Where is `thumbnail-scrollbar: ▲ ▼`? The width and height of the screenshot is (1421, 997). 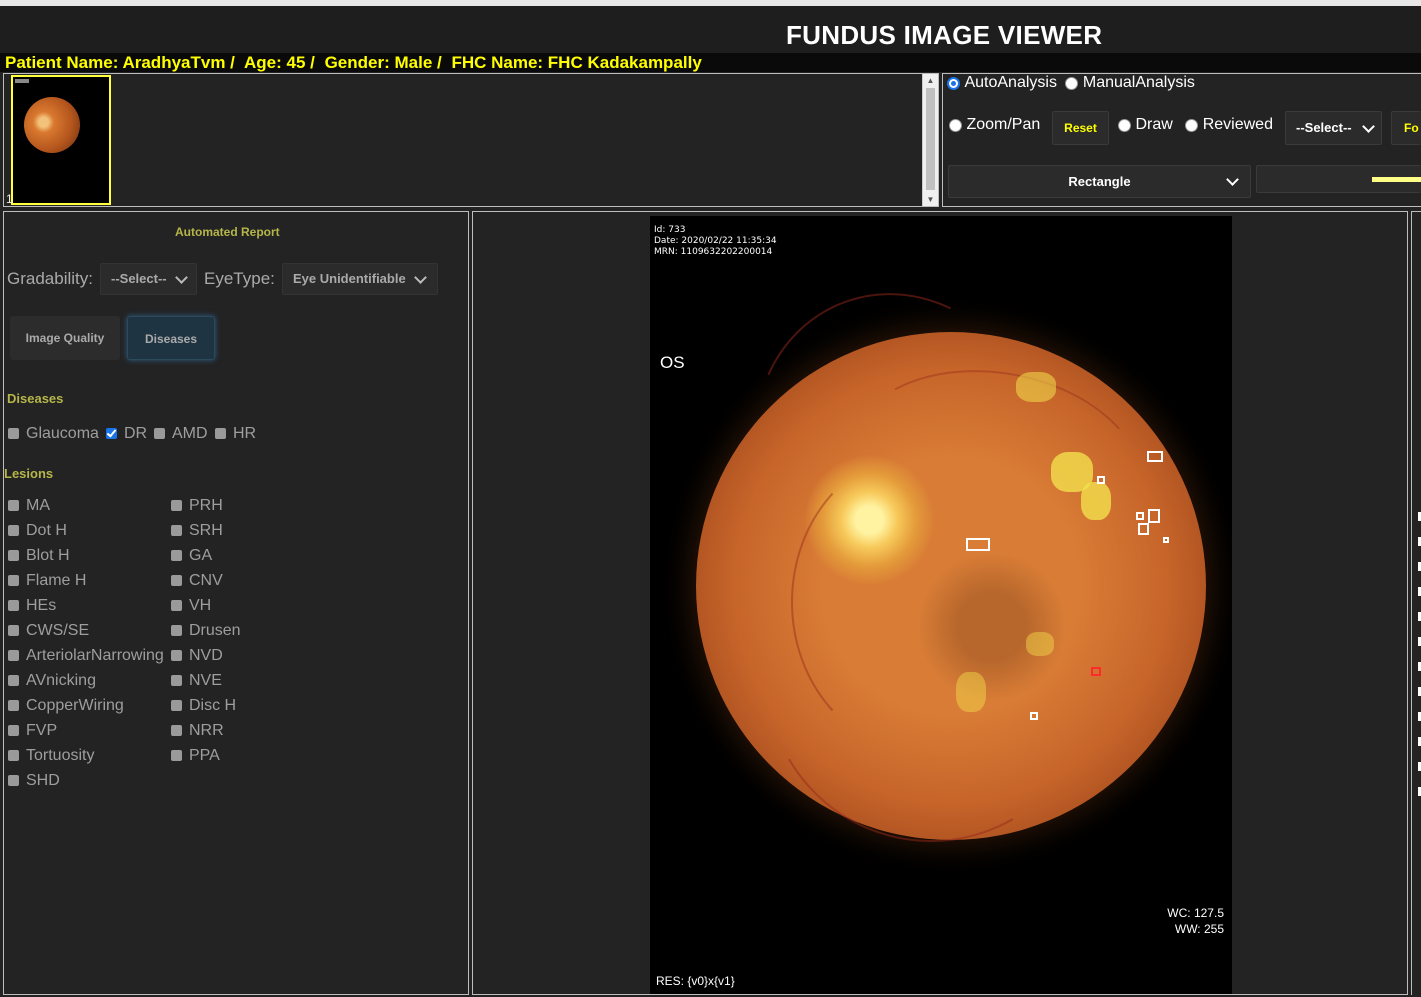 thumbnail-scrollbar: ▲ ▼ is located at coordinates (930, 140).